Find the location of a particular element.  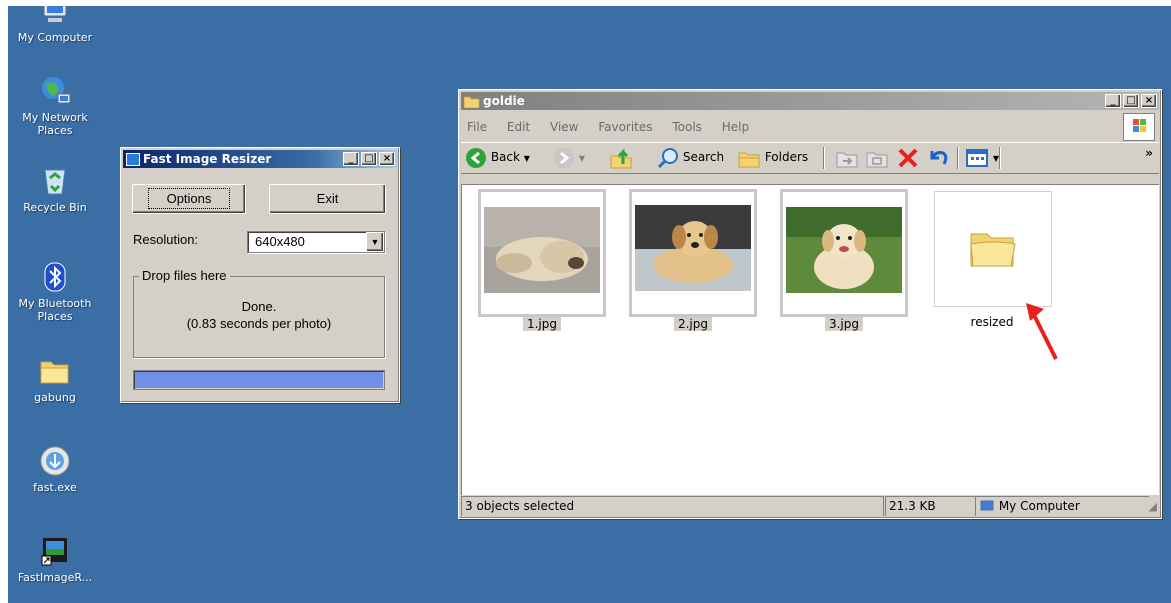

installer-icon is located at coordinates (55, 461).